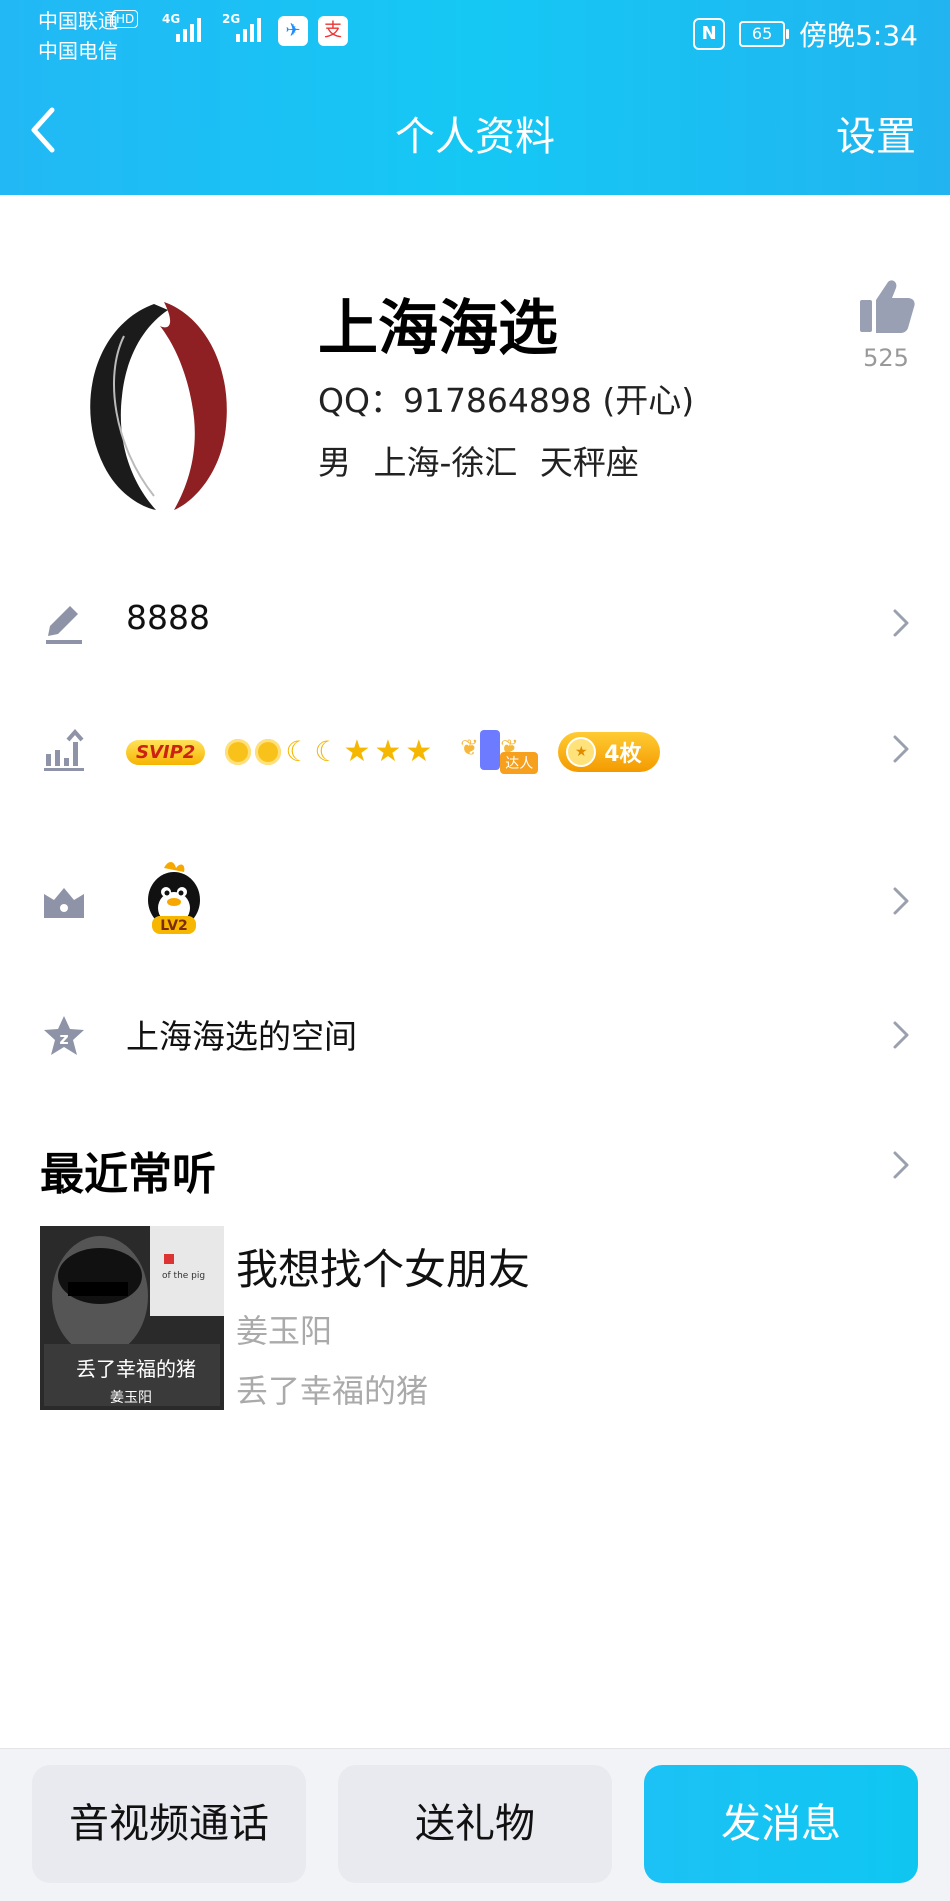  I want to click on status-time: 傍晚5:34, so click(858, 35).